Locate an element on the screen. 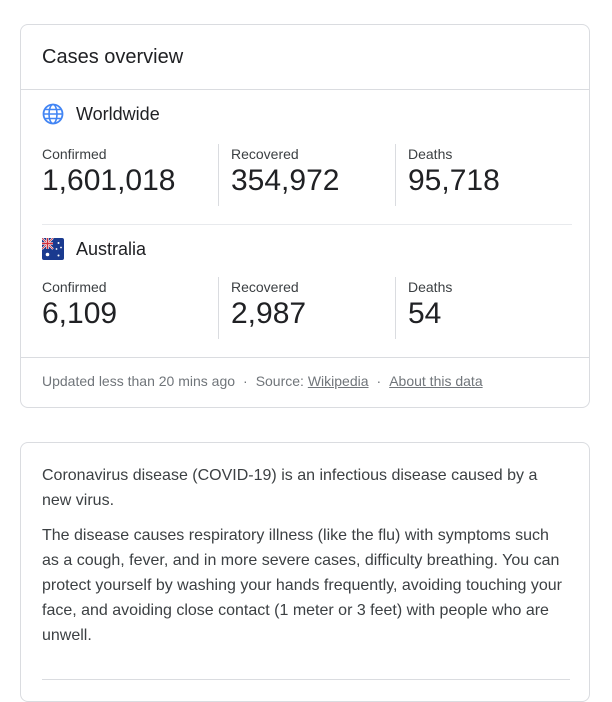  info-divider is located at coordinates (306, 679).